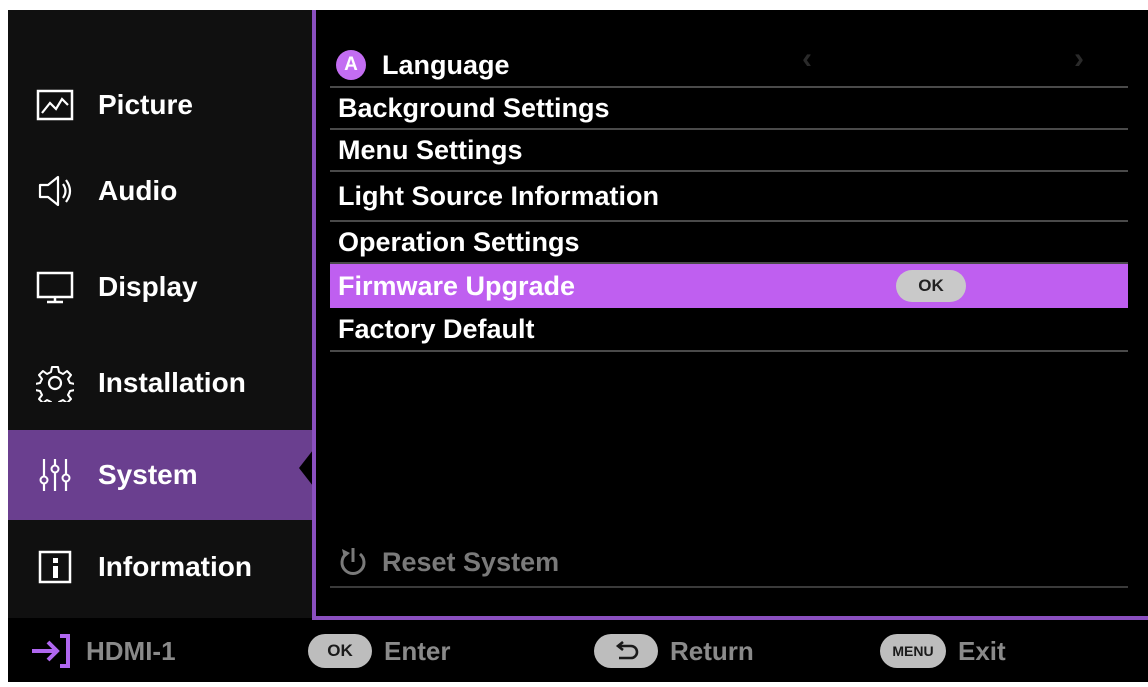 The image size is (1148, 687). I want to click on sidebar-item-system: System, so click(160, 475).